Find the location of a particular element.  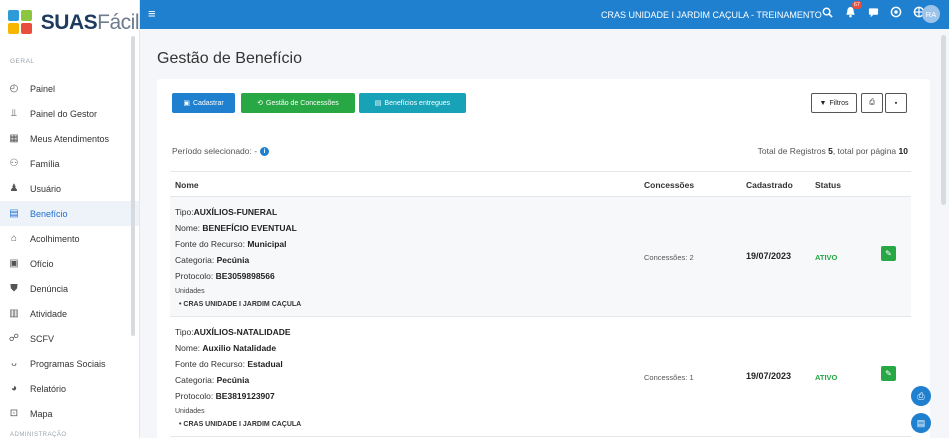

print-button: ⎙ is located at coordinates (872, 103).